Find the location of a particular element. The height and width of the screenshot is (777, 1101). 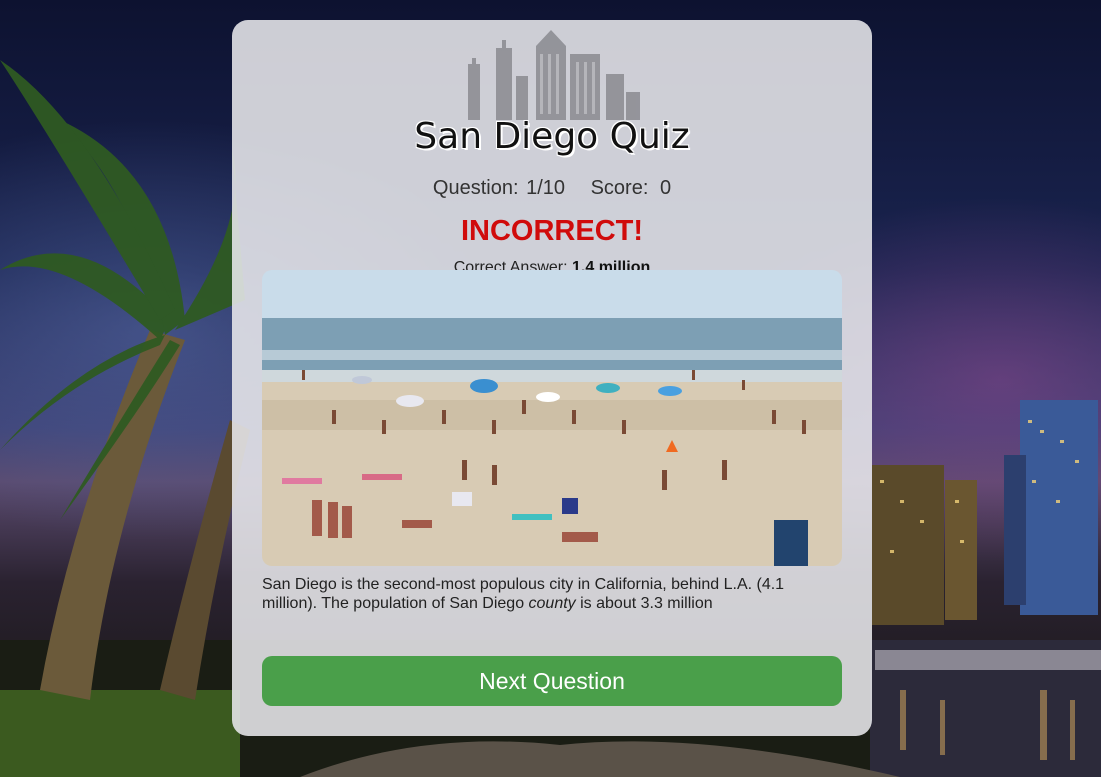

score-counter: Score: 0 is located at coordinates (631, 188).